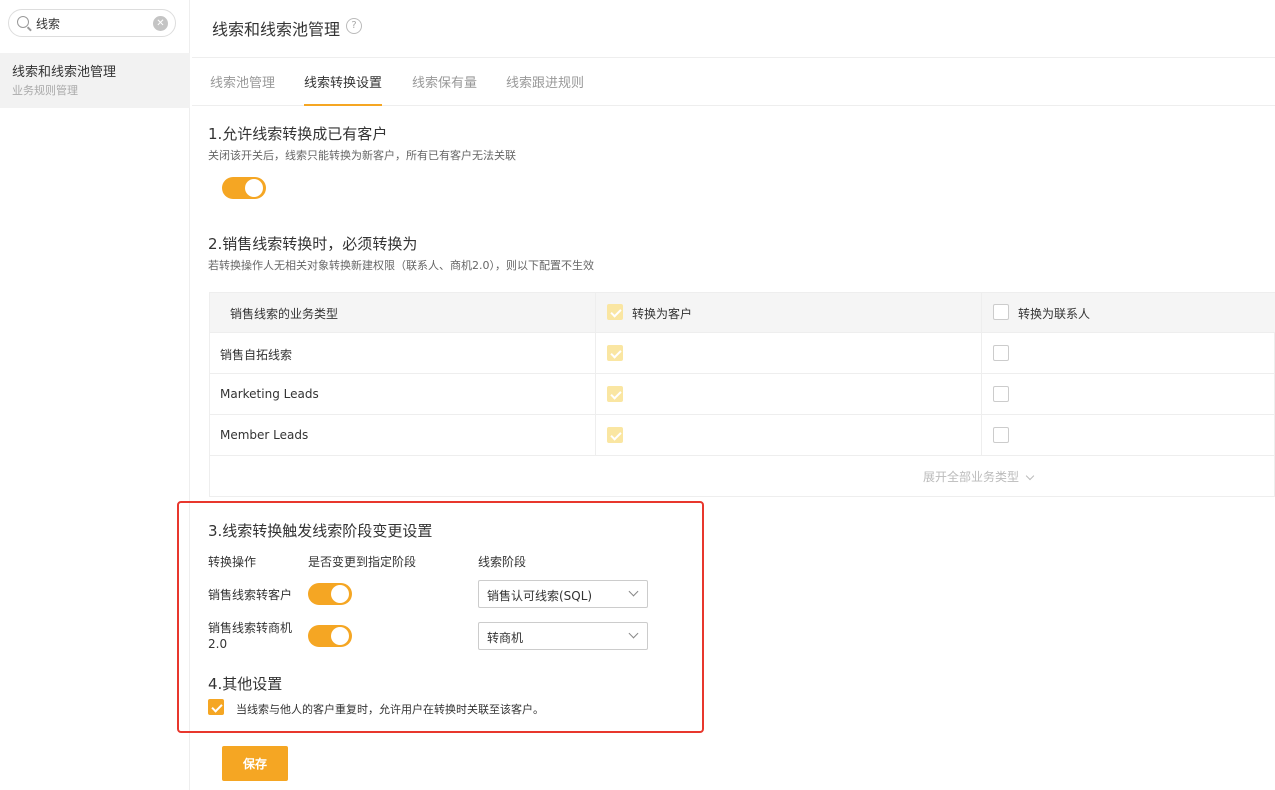 This screenshot has width=1275, height=790. Describe the element at coordinates (1054, 314) in the screenshot. I see `header-contact: 转换为联系人` at that location.